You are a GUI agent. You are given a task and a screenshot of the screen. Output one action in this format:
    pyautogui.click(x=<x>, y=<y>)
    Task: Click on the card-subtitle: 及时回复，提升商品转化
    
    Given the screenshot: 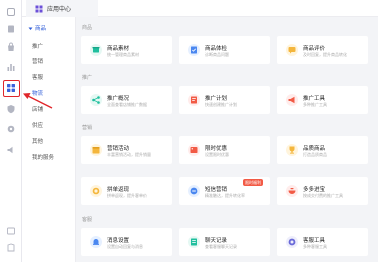 What is the action you would take?
    pyautogui.click(x=325, y=54)
    